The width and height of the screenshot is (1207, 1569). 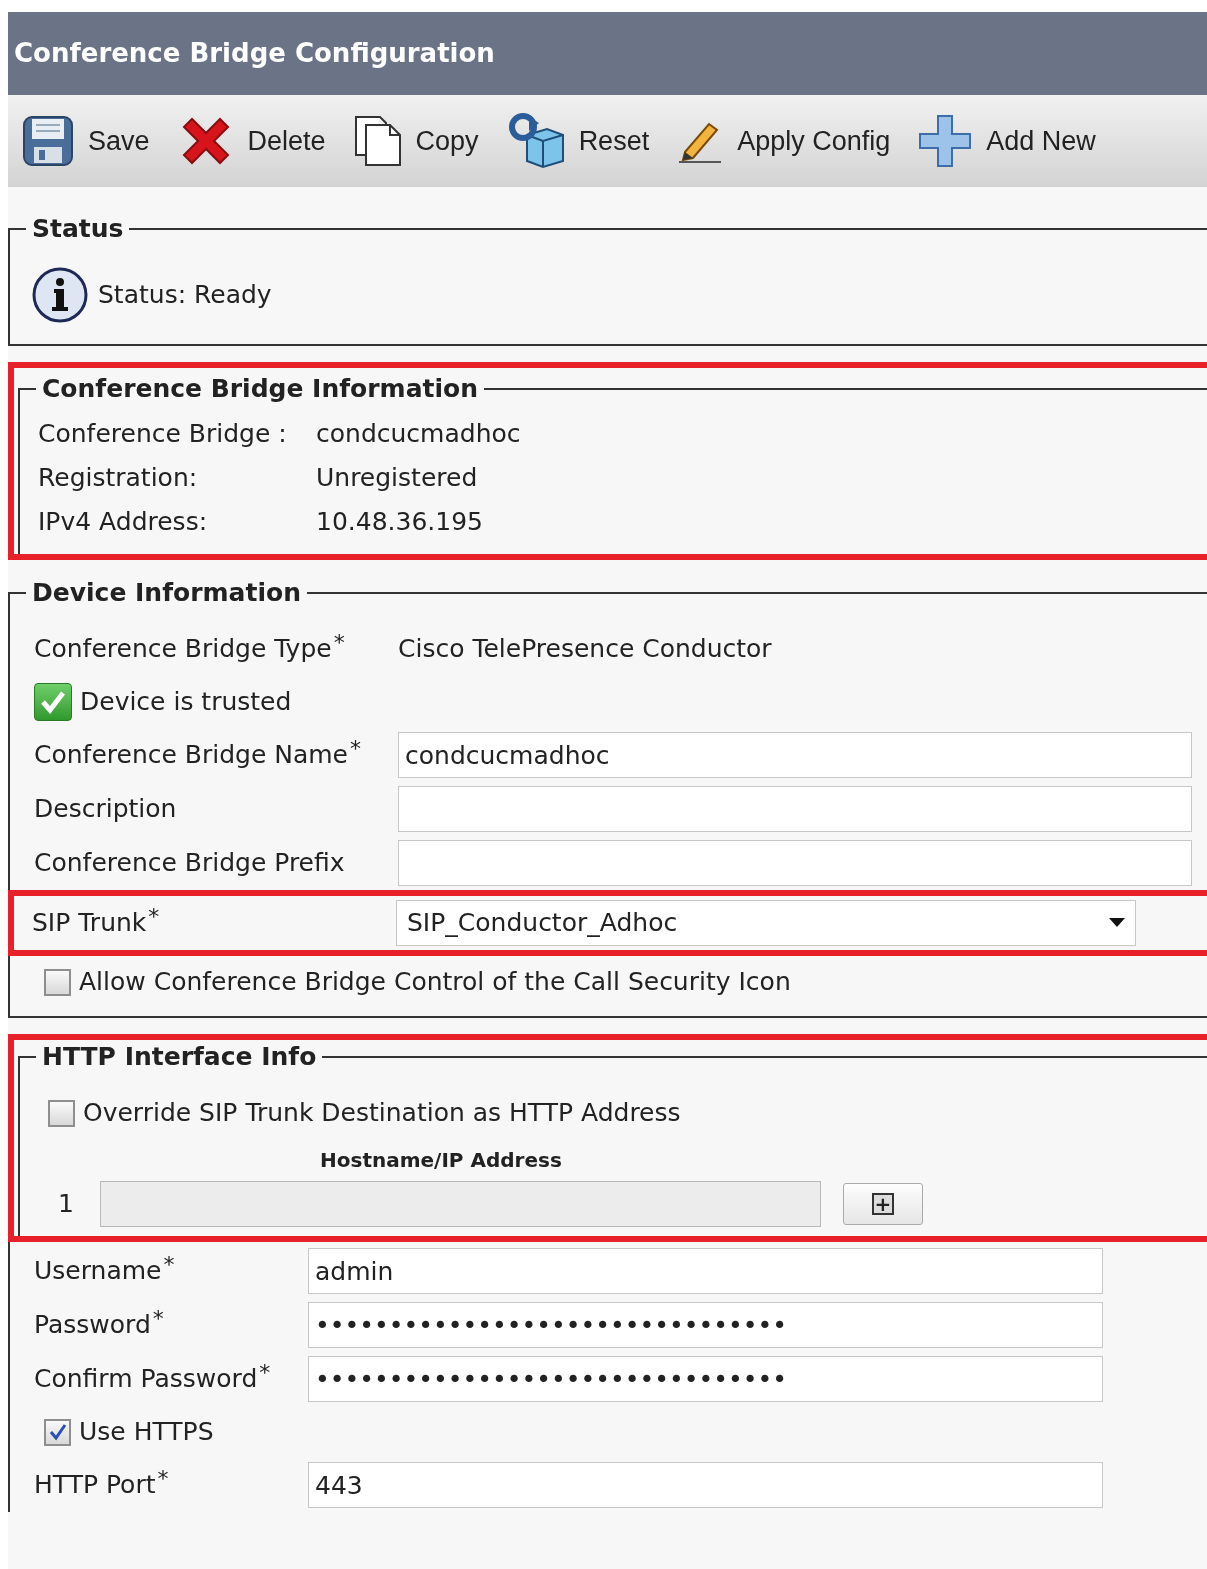 What do you see at coordinates (435, 982) in the screenshot?
I see `checkbox-label: Allow Conference Bridge Control of the Call Security Icon` at bounding box center [435, 982].